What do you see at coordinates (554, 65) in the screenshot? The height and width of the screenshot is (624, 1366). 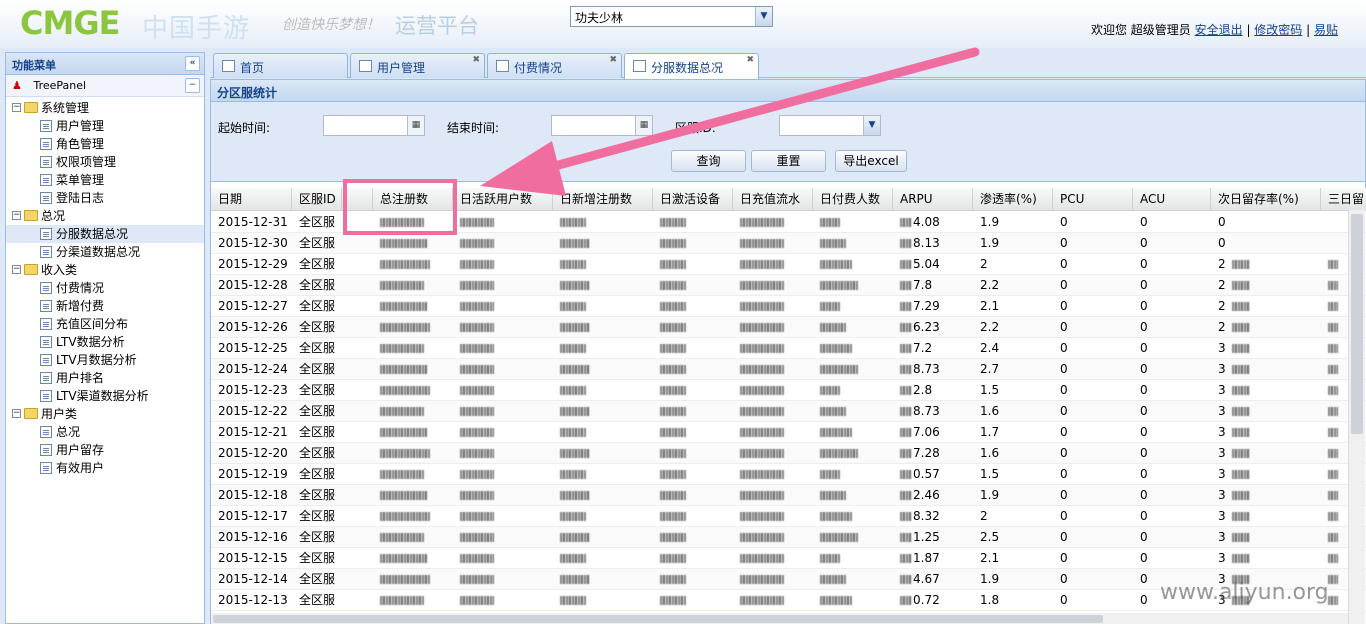 I see `tab-payment: 付费情况 ✖` at bounding box center [554, 65].